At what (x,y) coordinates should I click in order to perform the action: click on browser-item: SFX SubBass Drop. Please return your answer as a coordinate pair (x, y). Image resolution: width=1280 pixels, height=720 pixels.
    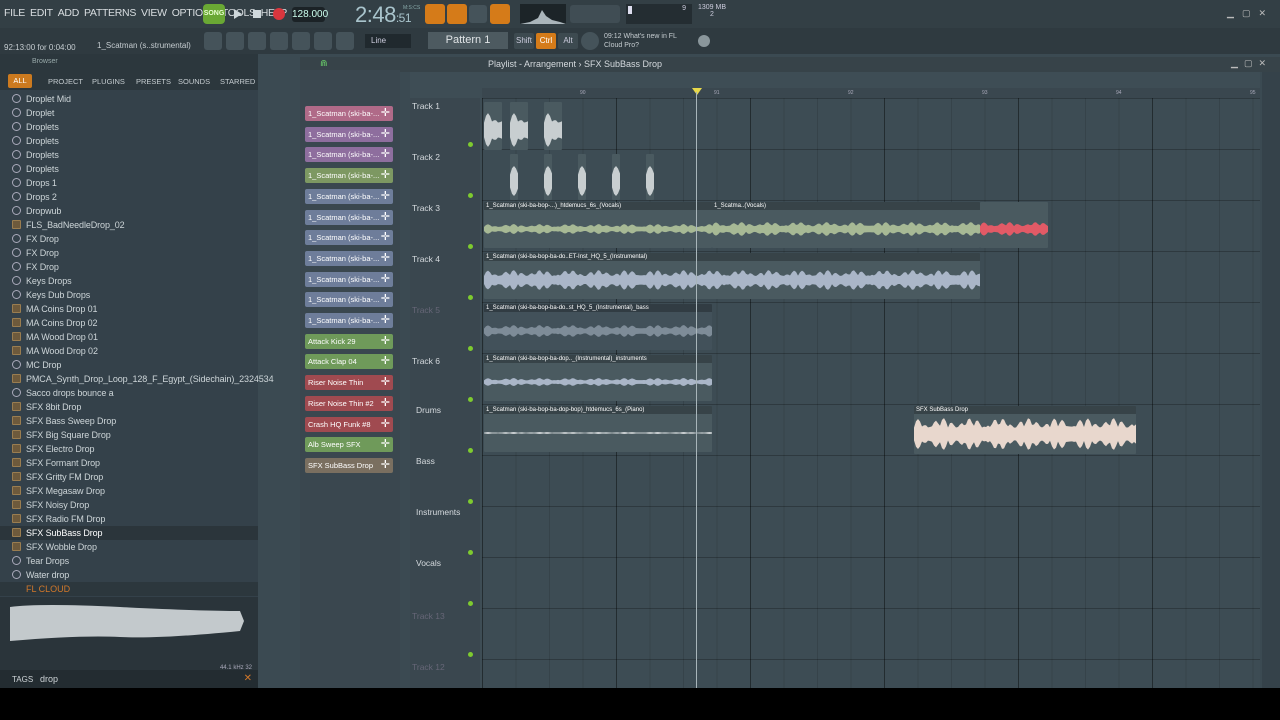
    Looking at the image, I should click on (129, 533).